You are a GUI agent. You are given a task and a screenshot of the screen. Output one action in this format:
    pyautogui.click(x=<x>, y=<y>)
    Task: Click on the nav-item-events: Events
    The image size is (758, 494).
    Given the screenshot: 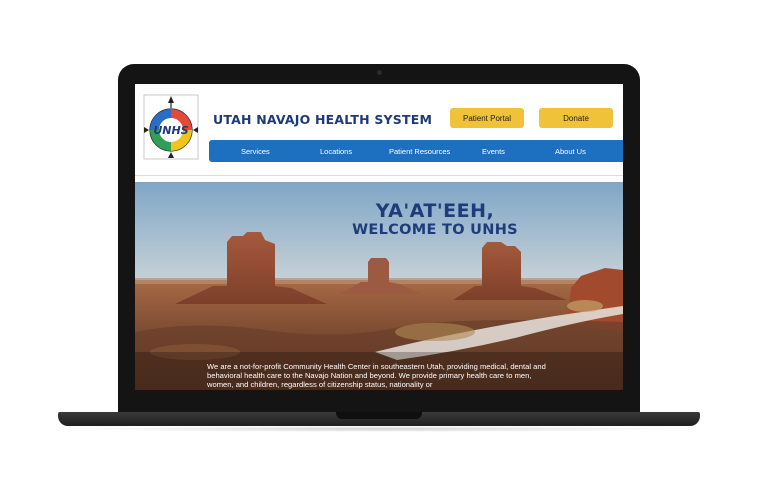 What is the action you would take?
    pyautogui.click(x=493, y=151)
    